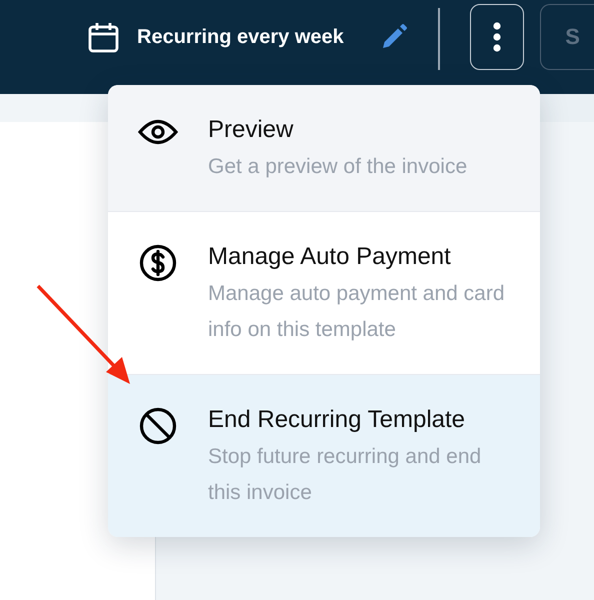 Image resolution: width=594 pixels, height=600 pixels. I want to click on menu-item-description: Manage auto payment and card info on this template, so click(357, 312).